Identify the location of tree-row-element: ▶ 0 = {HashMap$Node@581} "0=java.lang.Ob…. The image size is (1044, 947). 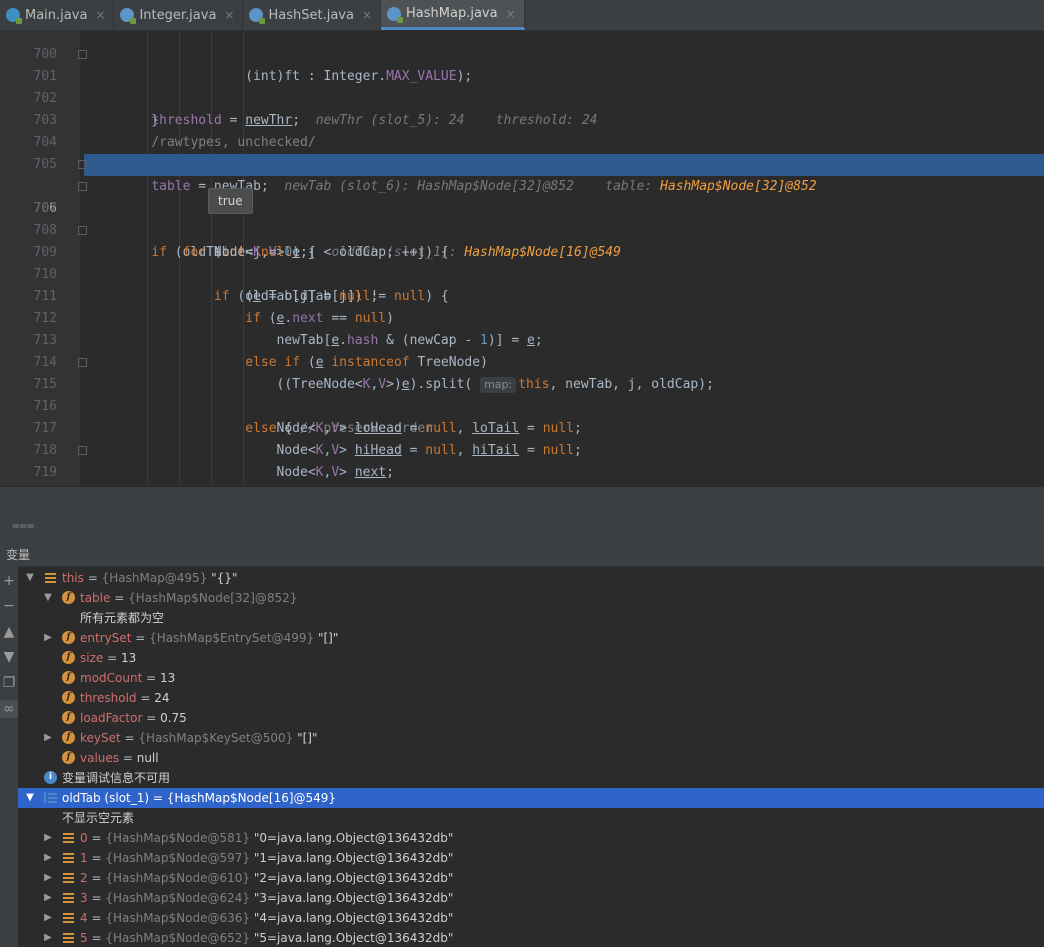
(531, 838).